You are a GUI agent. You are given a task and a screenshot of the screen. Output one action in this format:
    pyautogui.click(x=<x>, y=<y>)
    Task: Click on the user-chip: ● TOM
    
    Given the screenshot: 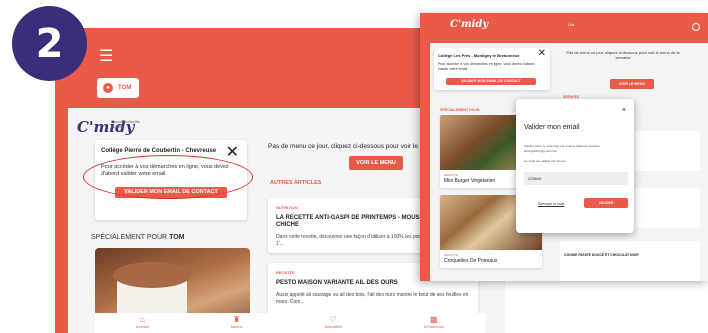 What is the action you would take?
    pyautogui.click(x=118, y=88)
    